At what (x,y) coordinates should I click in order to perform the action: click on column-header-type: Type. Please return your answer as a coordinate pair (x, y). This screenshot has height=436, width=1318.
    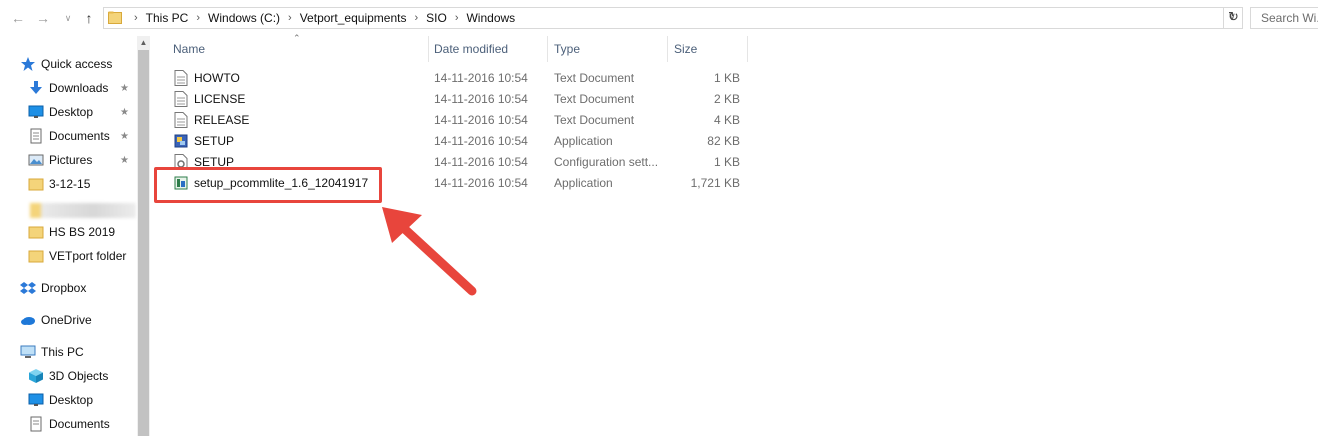
    Looking at the image, I should click on (567, 49).